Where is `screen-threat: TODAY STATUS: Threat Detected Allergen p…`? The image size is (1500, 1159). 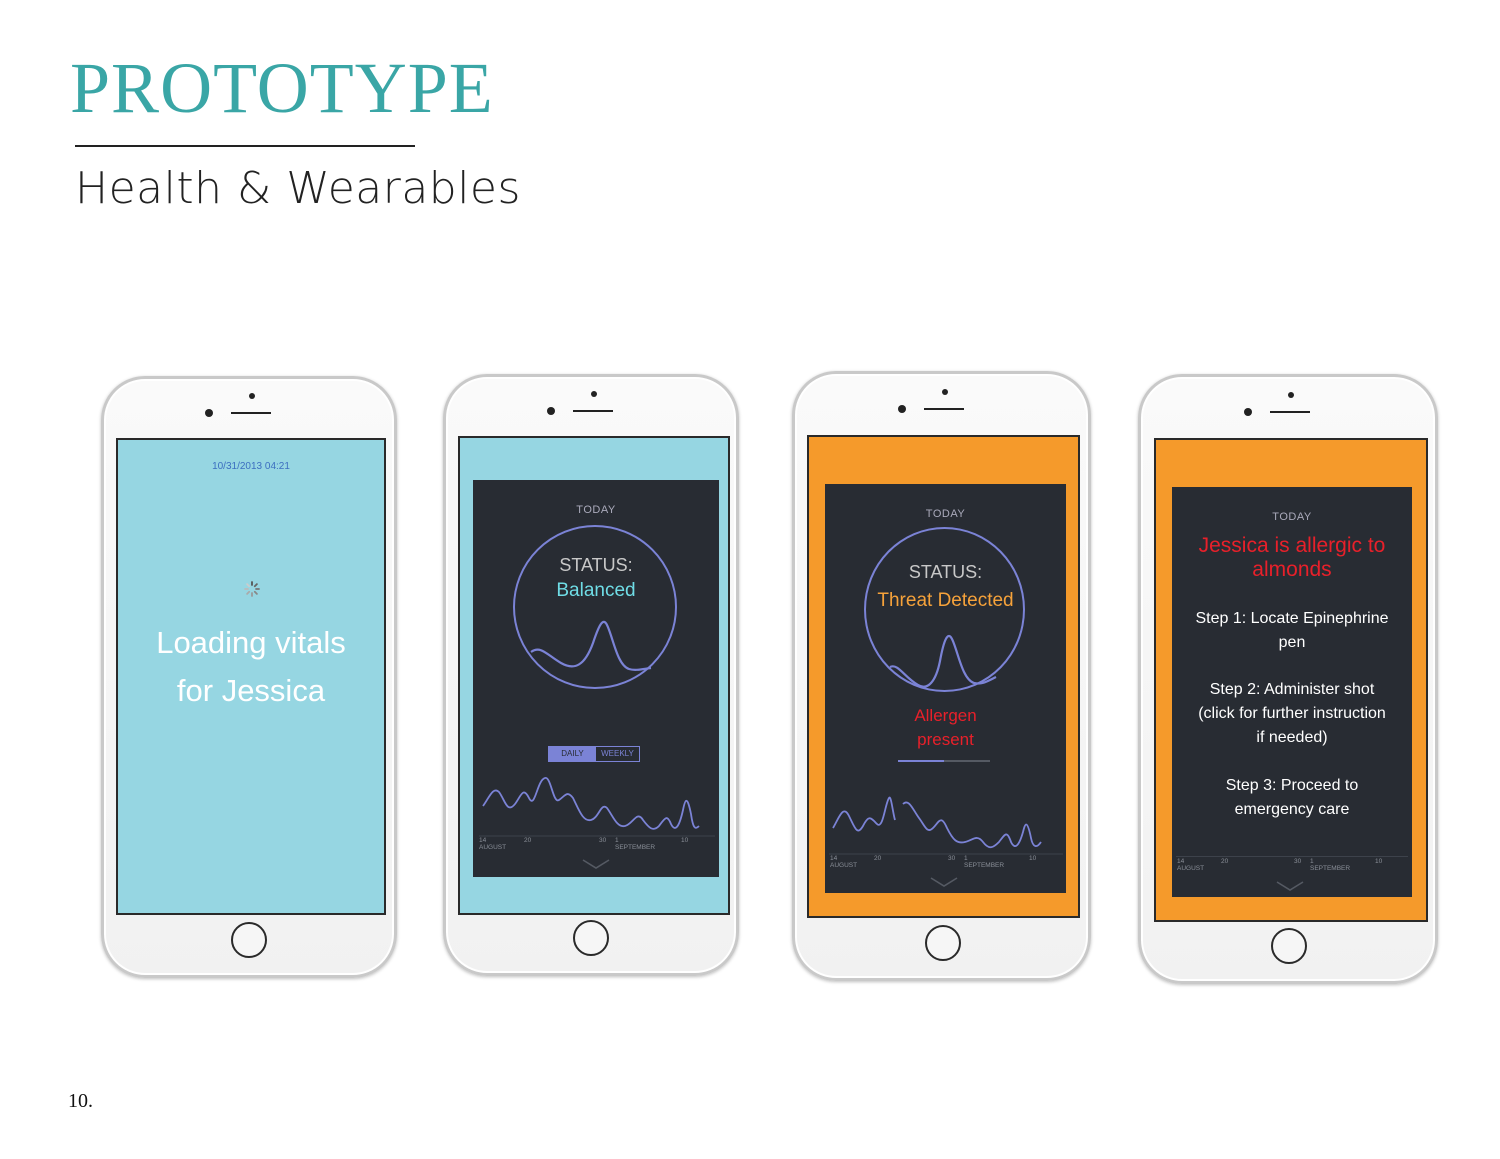
screen-threat: TODAY STATUS: Threat Detected Allergen p… is located at coordinates (943, 676).